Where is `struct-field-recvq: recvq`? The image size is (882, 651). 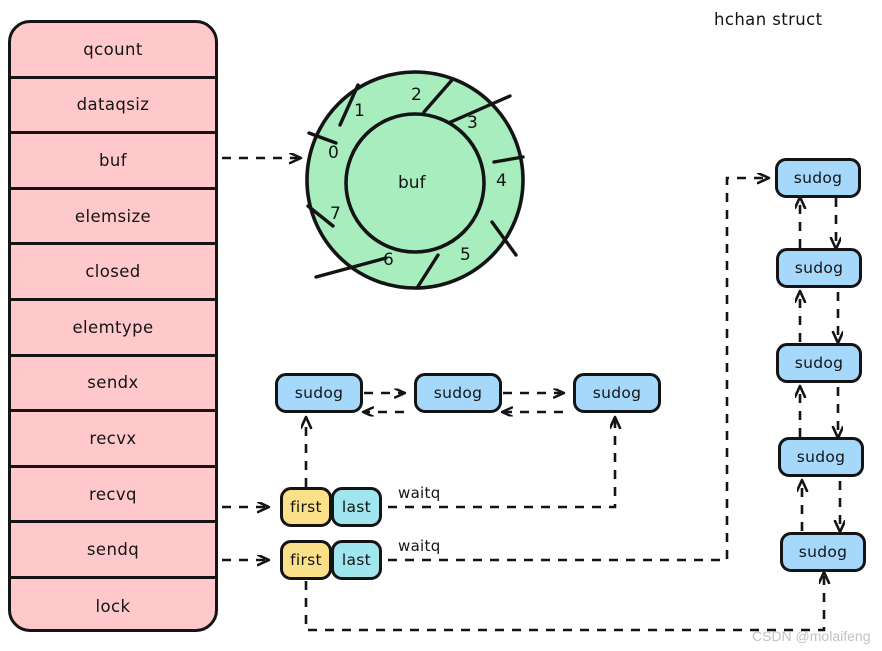 struct-field-recvq: recvq is located at coordinates (113, 496).